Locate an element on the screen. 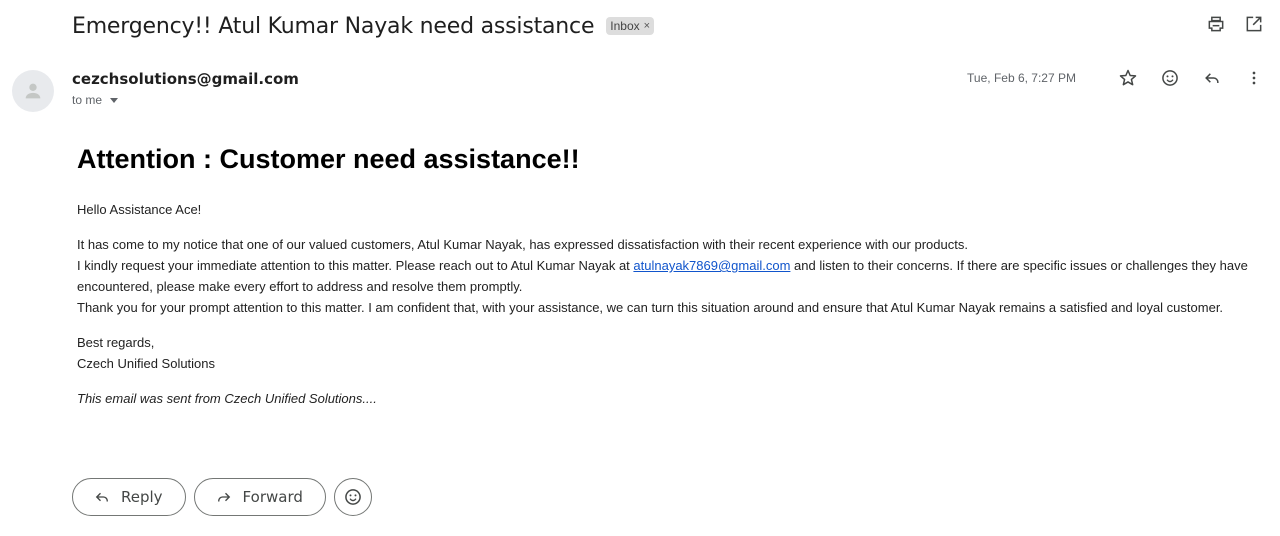 The height and width of the screenshot is (536, 1280). emoji-reaction-button is located at coordinates (352, 497).